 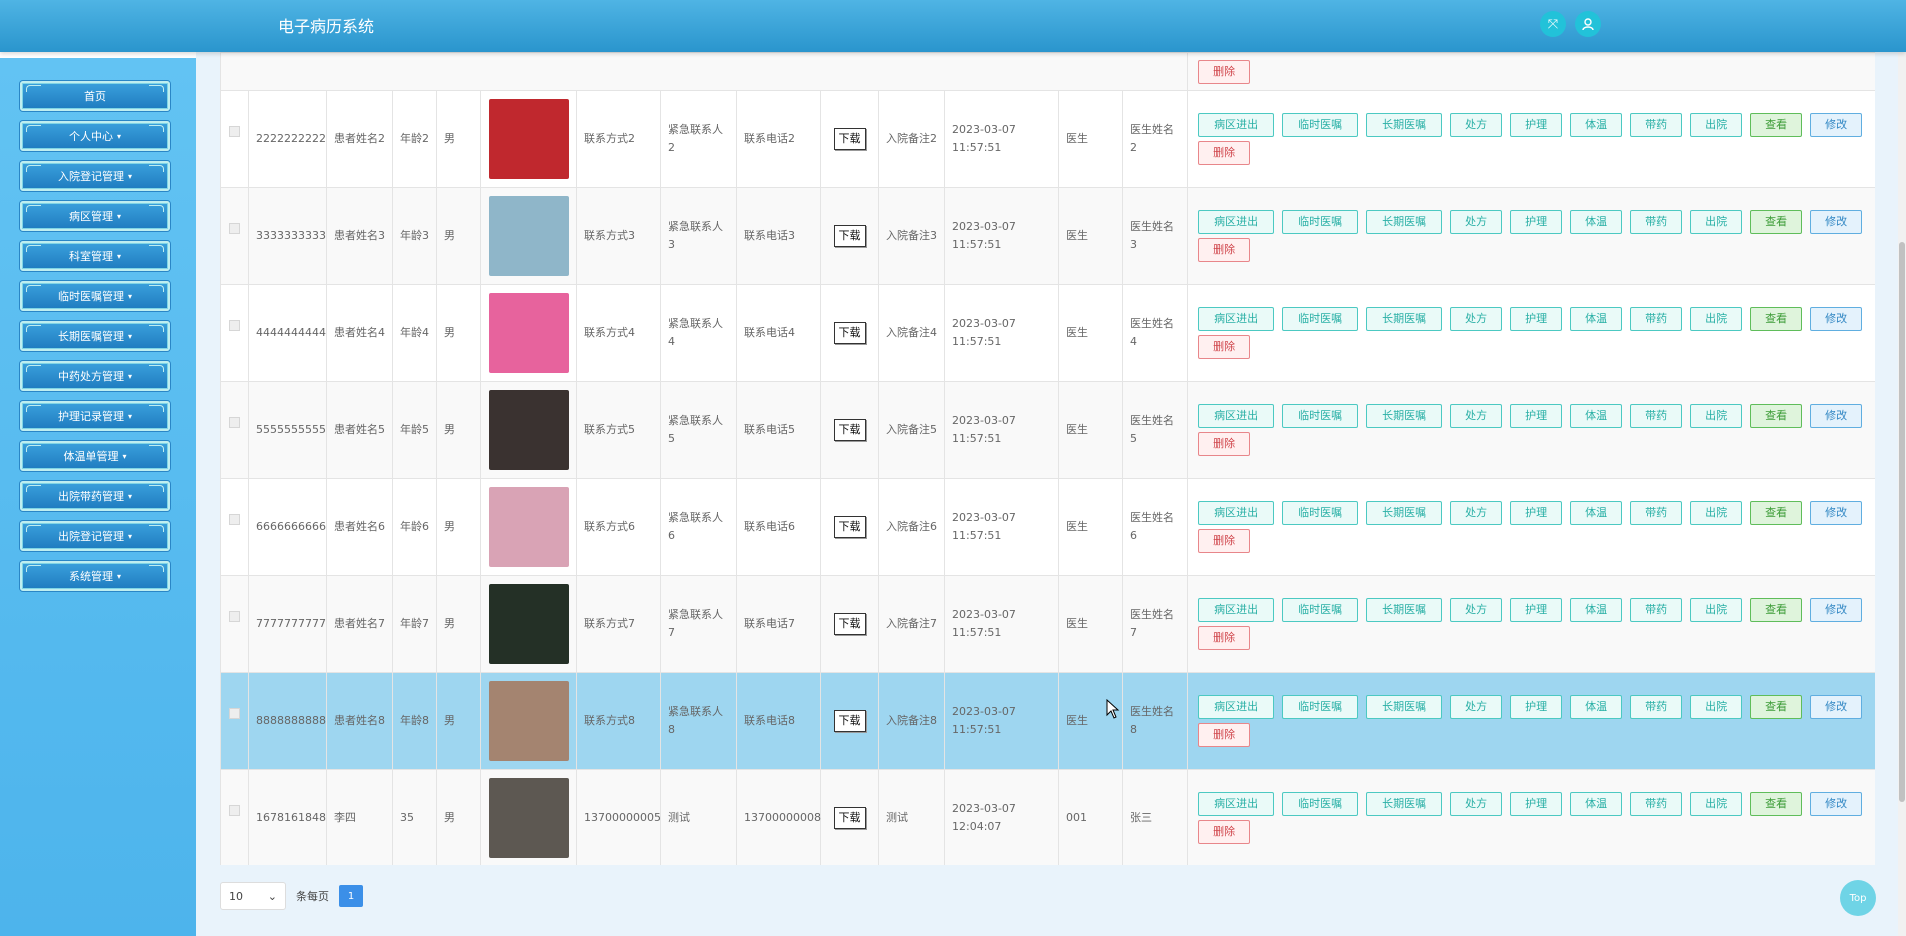 What do you see at coordinates (95, 496) in the screenshot?
I see `sidebar-item-10: 出院带药管理 ▾` at bounding box center [95, 496].